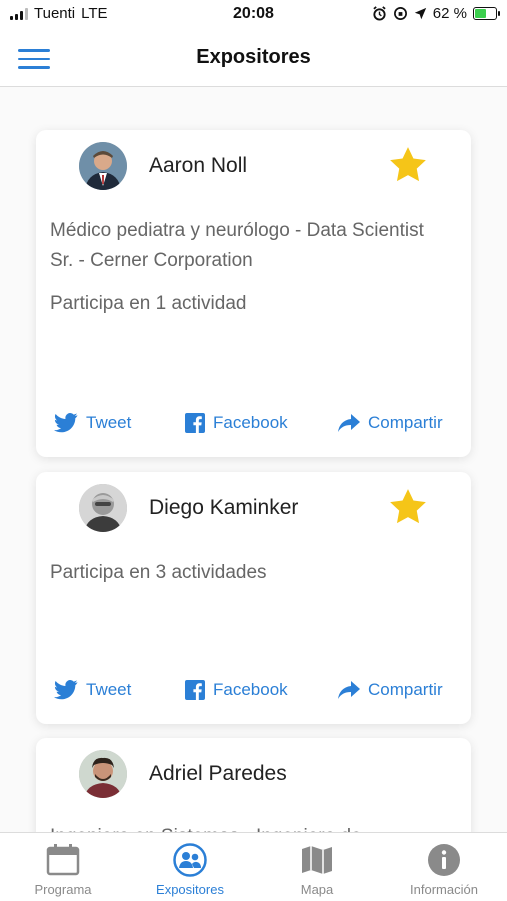 Image resolution: width=507 pixels, height=901 pixels. Describe the element at coordinates (218, 773) in the screenshot. I see `speaker-name: Adriel Paredes` at that location.